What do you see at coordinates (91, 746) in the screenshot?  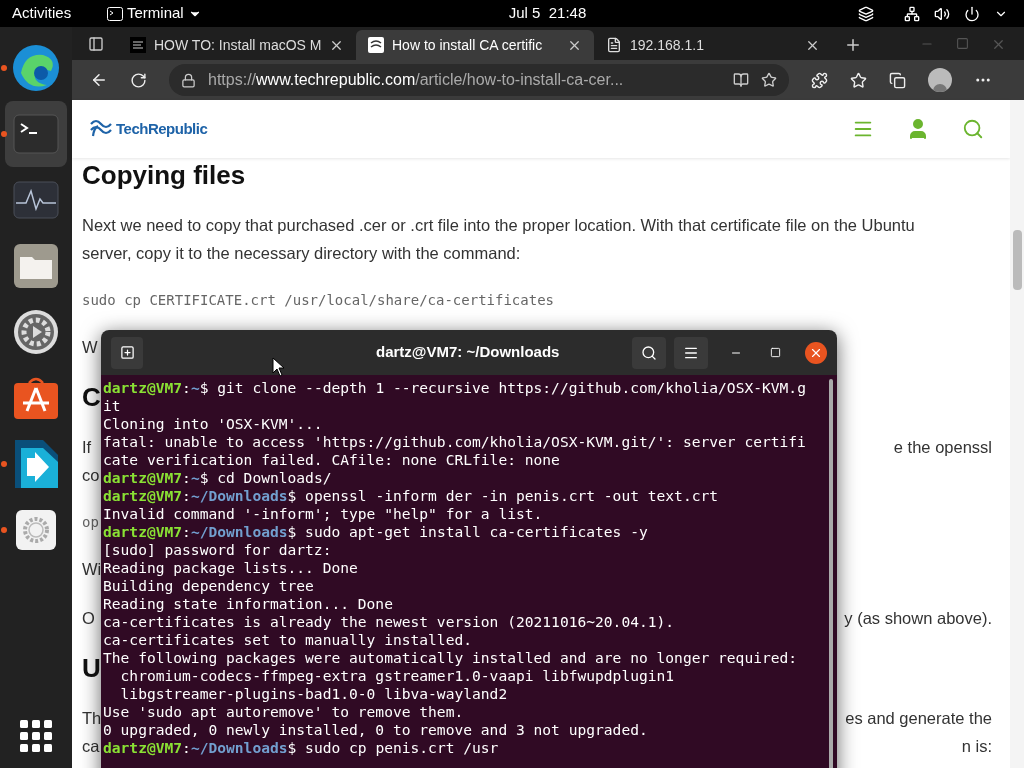 I see `article-text: ca` at bounding box center [91, 746].